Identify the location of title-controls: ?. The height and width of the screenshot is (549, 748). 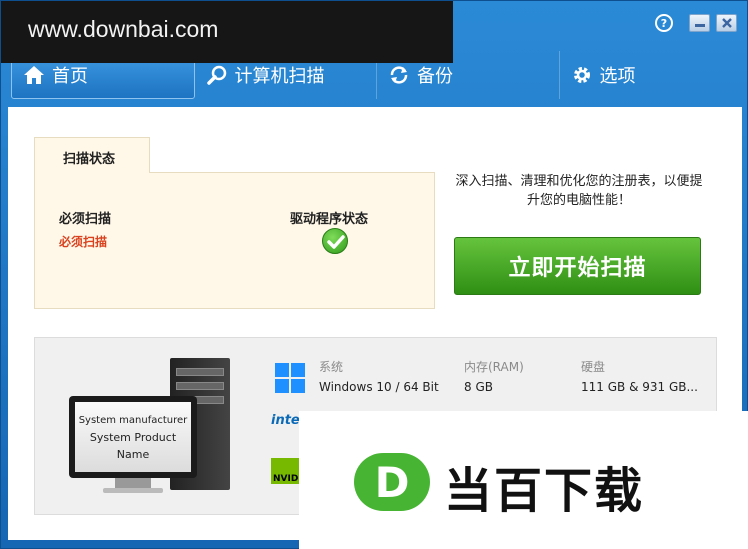
(696, 23).